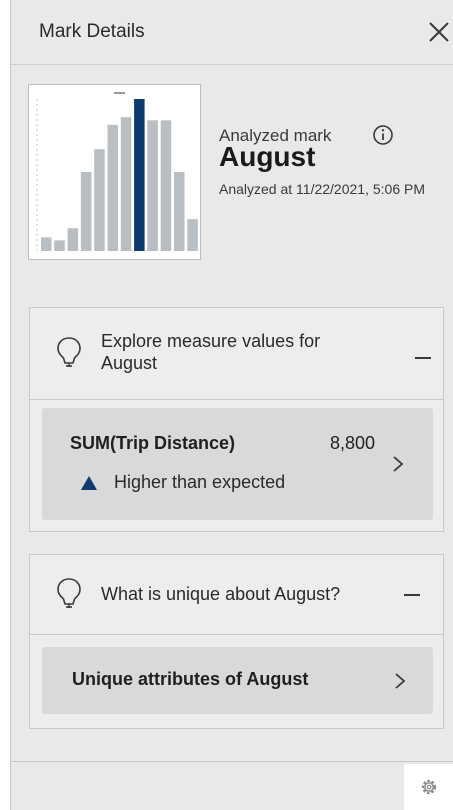 Image resolution: width=453 pixels, height=810 pixels. I want to click on header-divider, so click(232, 64).